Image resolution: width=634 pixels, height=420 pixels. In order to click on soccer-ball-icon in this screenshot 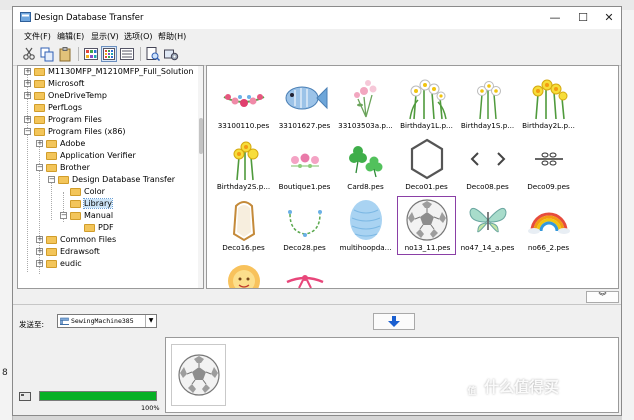, I will do `click(426, 220)`.